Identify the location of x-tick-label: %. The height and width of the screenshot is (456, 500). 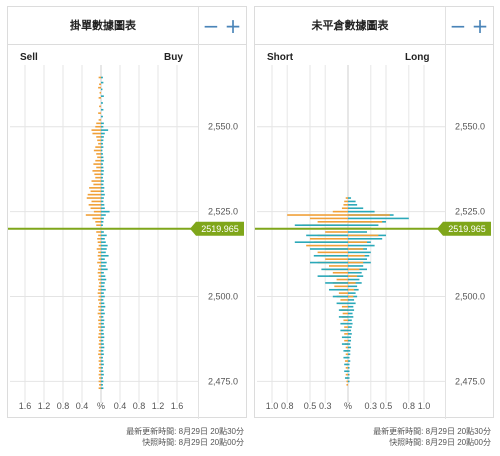
(348, 406).